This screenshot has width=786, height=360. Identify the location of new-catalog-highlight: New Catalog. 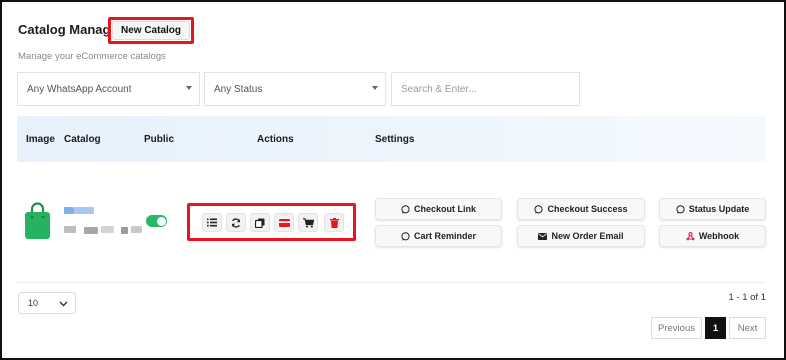
(151, 30).